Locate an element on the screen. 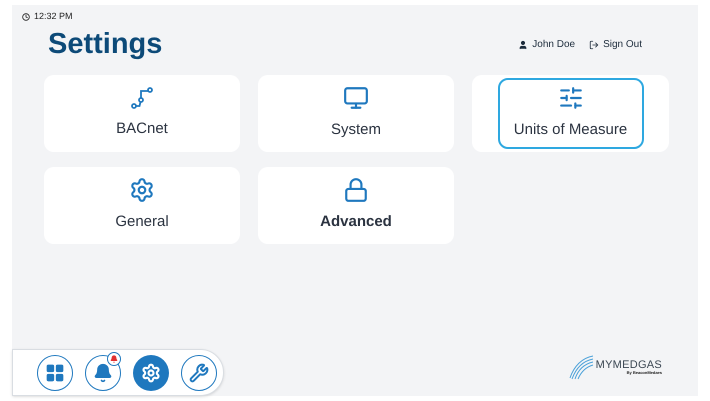  status-time: 12:32 PM is located at coordinates (53, 16).